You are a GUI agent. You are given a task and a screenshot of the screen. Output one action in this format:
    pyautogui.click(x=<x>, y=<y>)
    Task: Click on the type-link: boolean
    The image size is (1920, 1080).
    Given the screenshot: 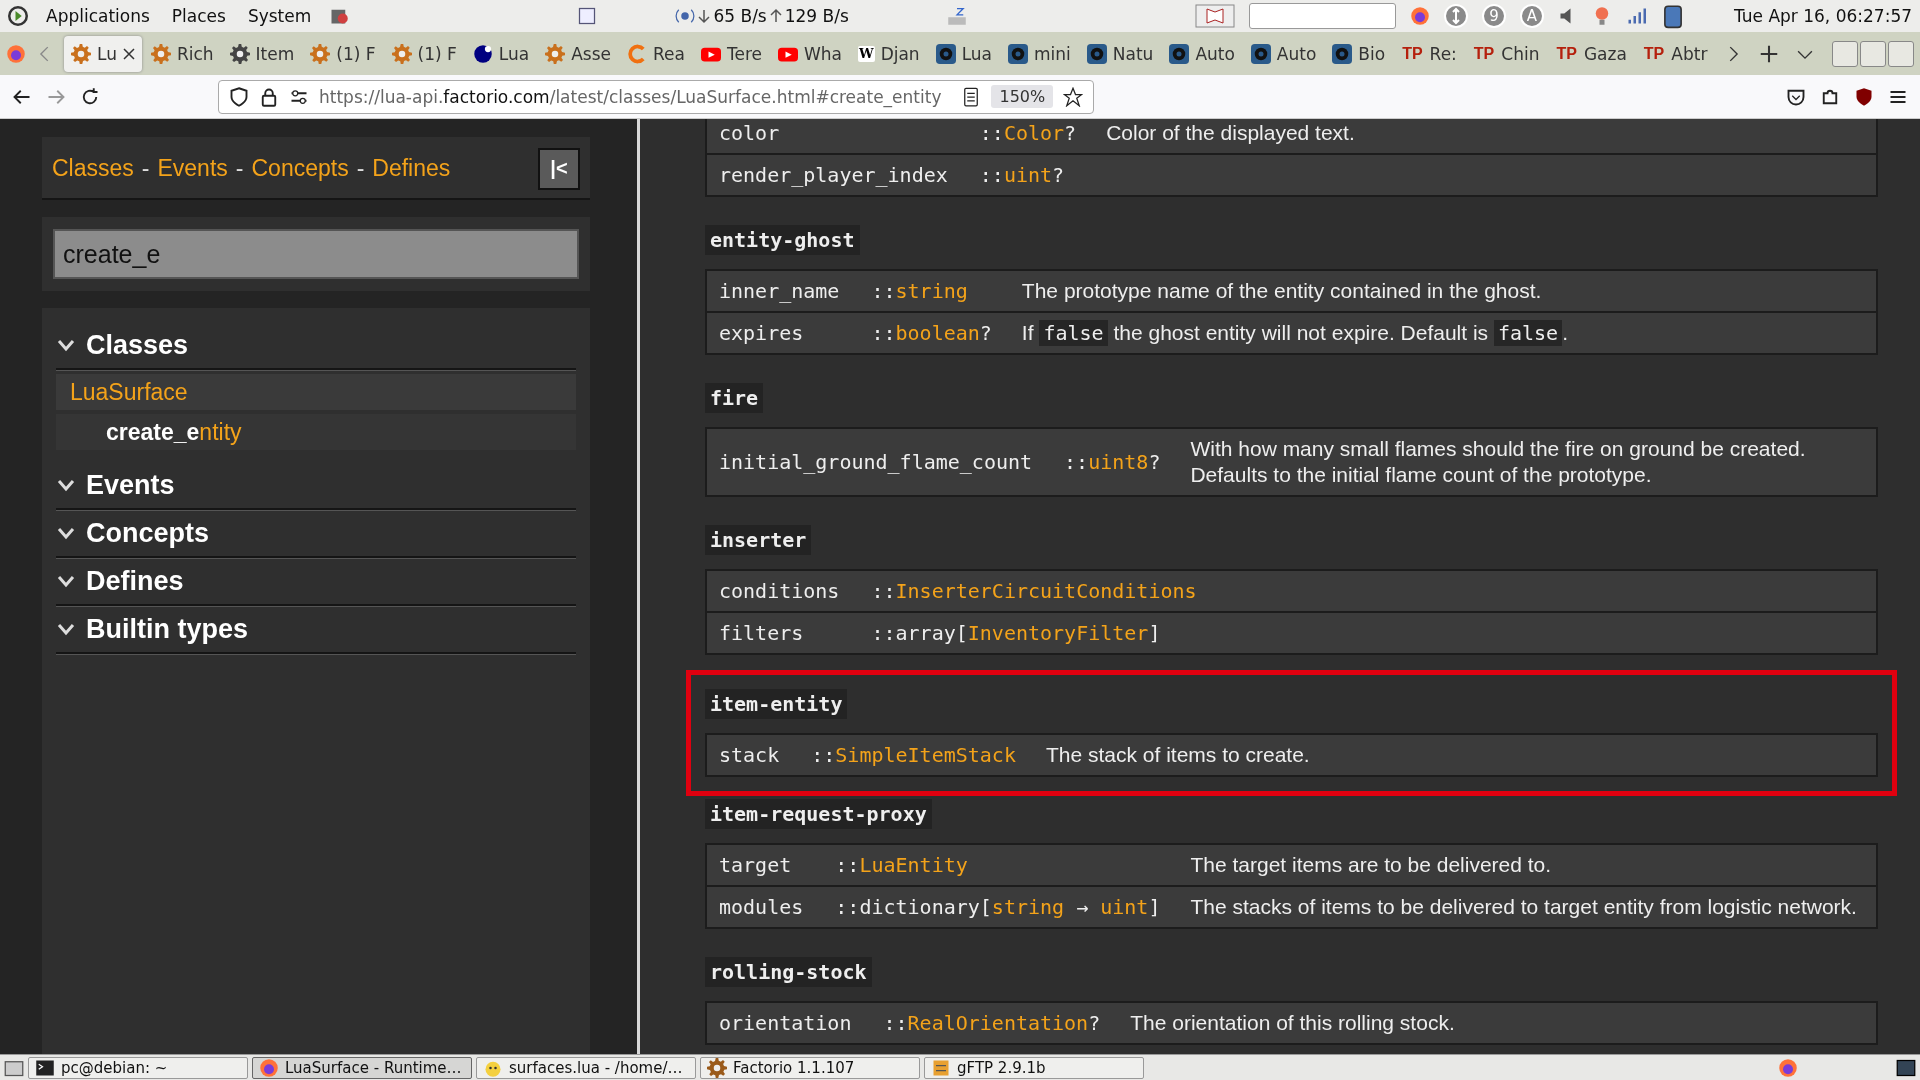 What is the action you would take?
    pyautogui.click(x=937, y=333)
    